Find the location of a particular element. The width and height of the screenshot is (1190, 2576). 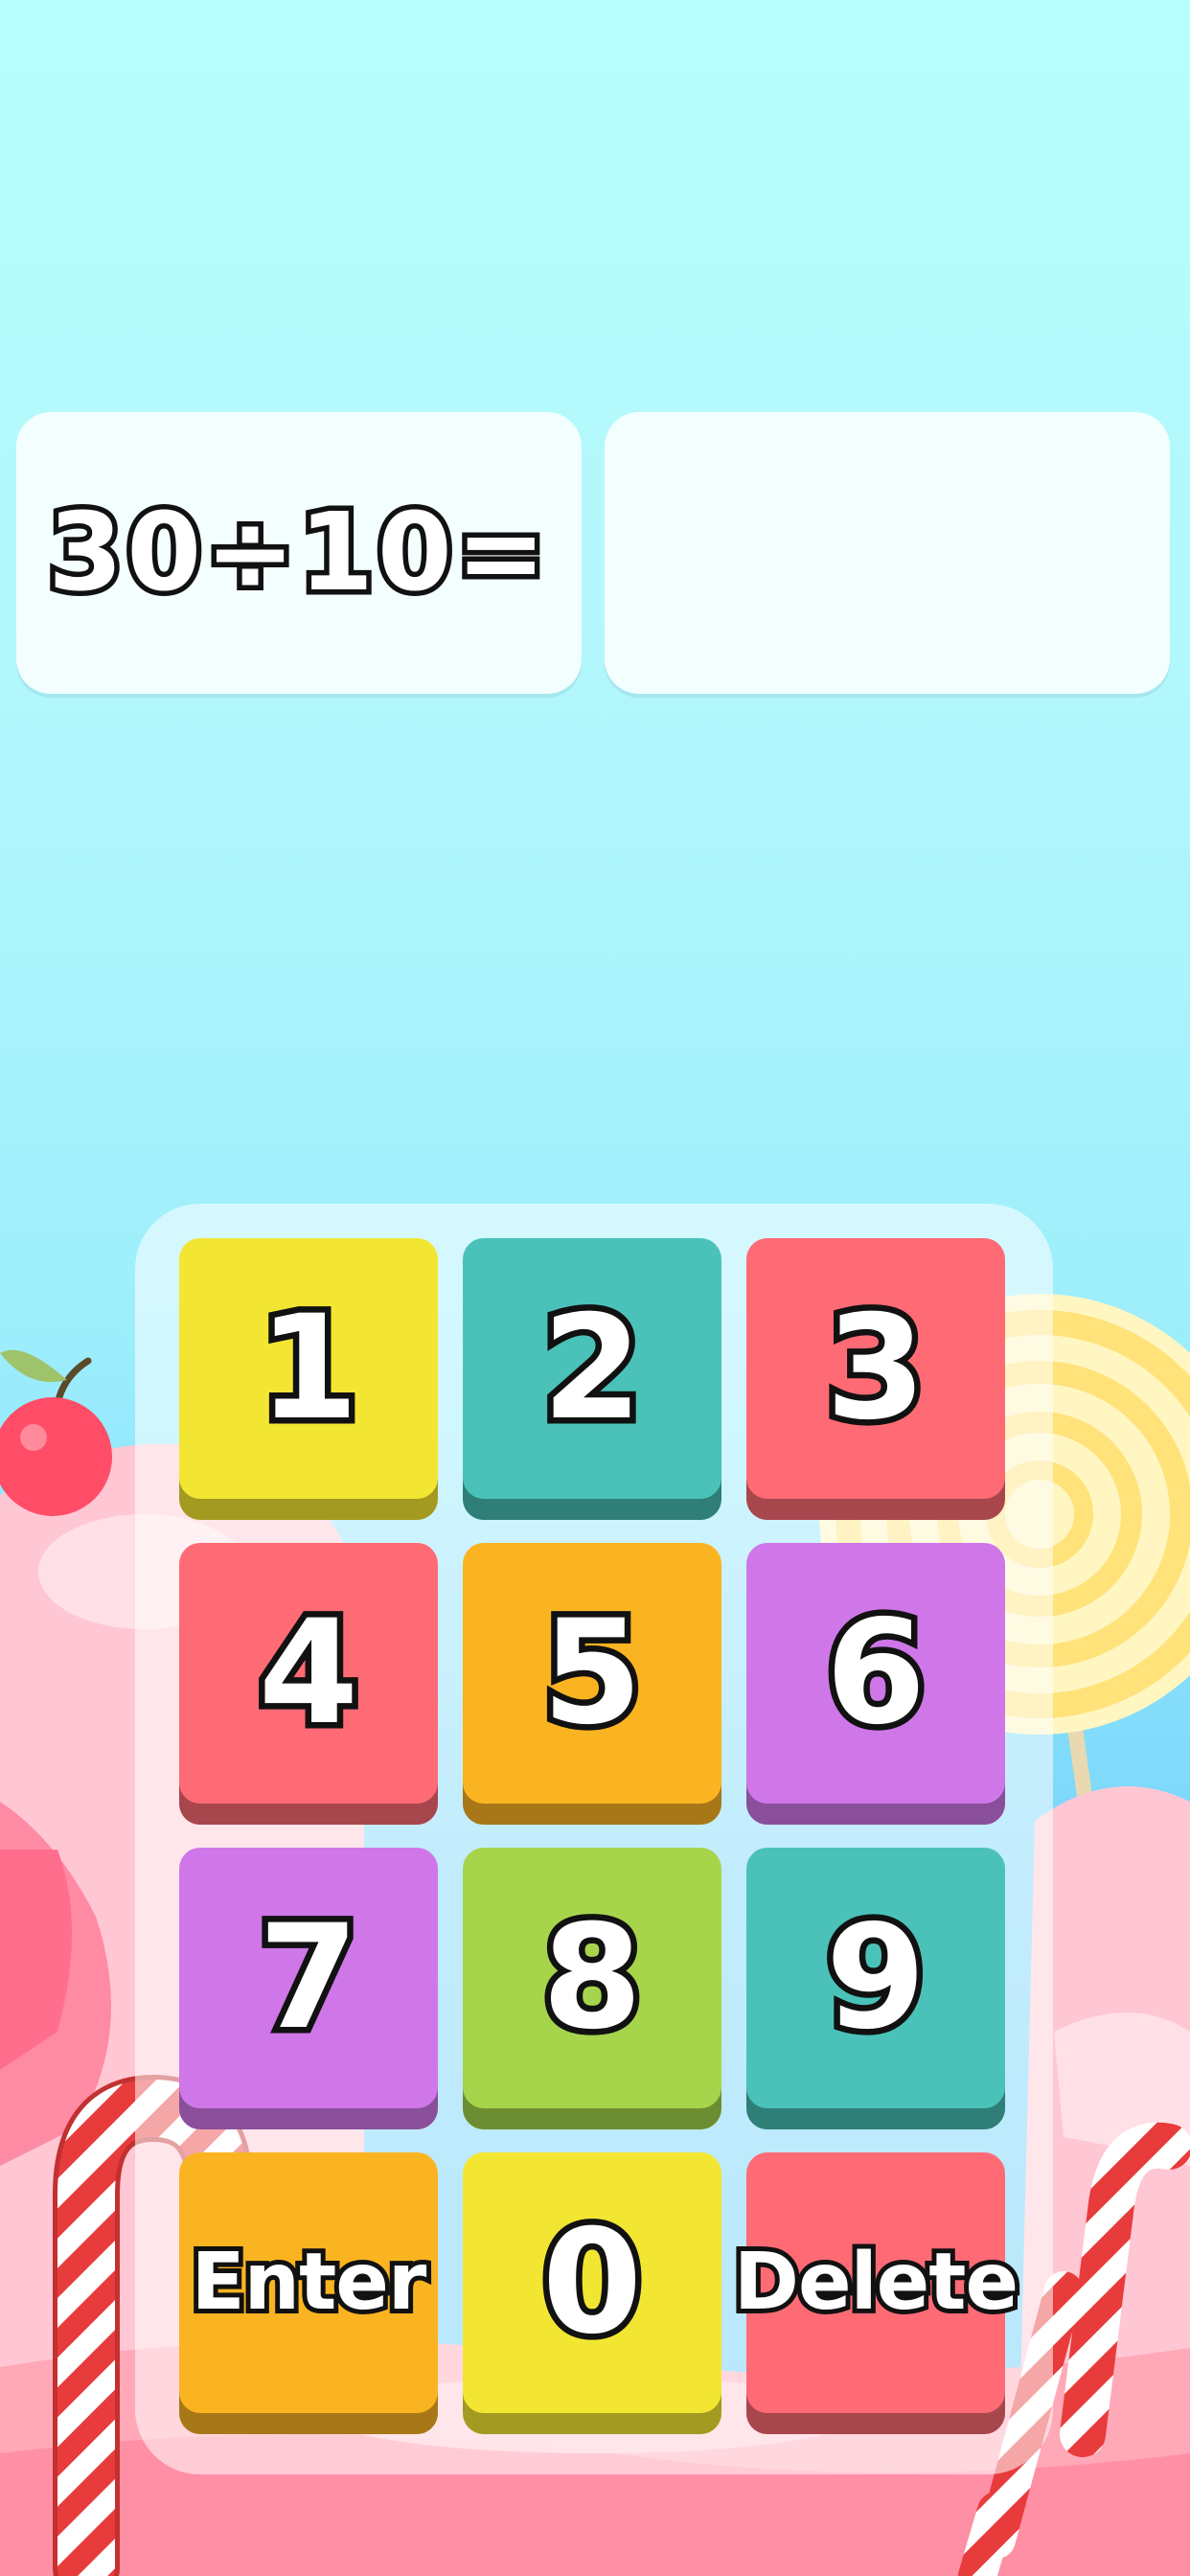

answer-card is located at coordinates (888, 553).